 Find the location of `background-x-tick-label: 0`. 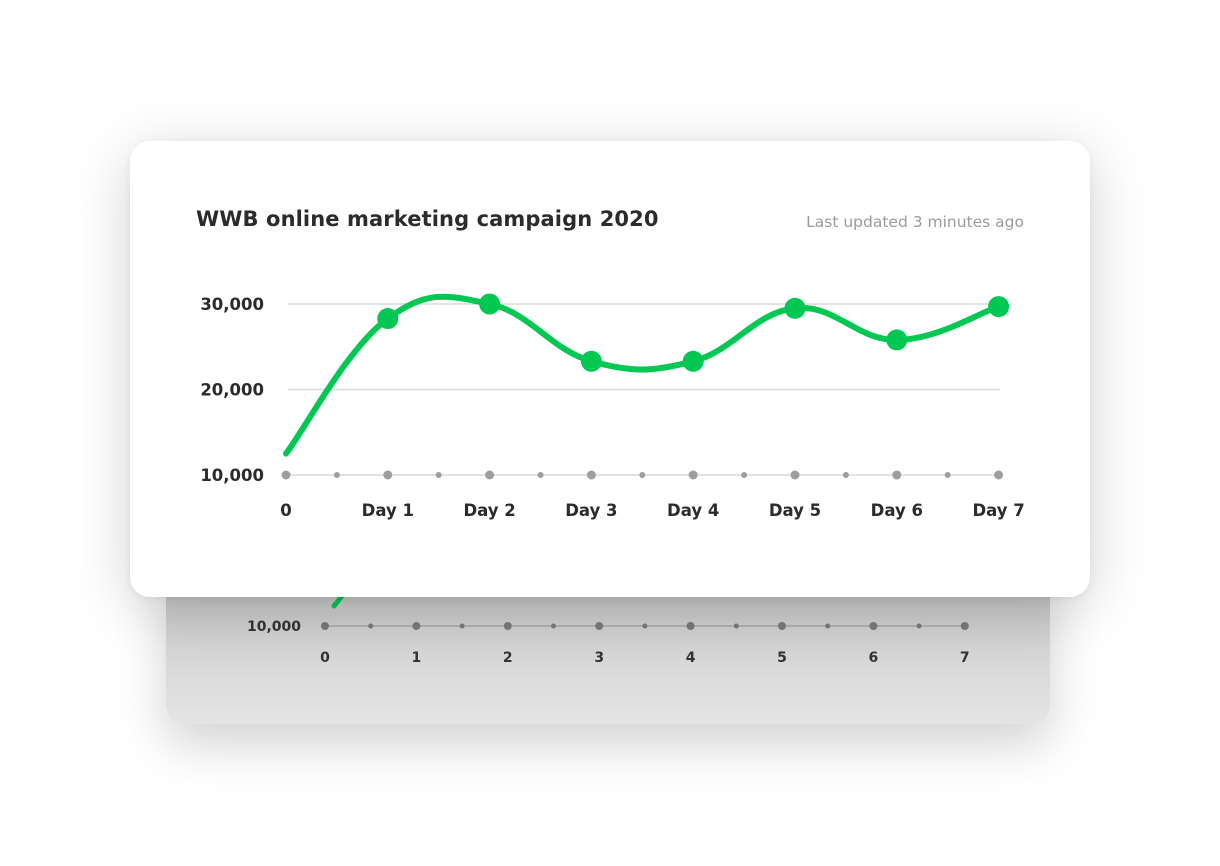

background-x-tick-label: 0 is located at coordinates (325, 658).